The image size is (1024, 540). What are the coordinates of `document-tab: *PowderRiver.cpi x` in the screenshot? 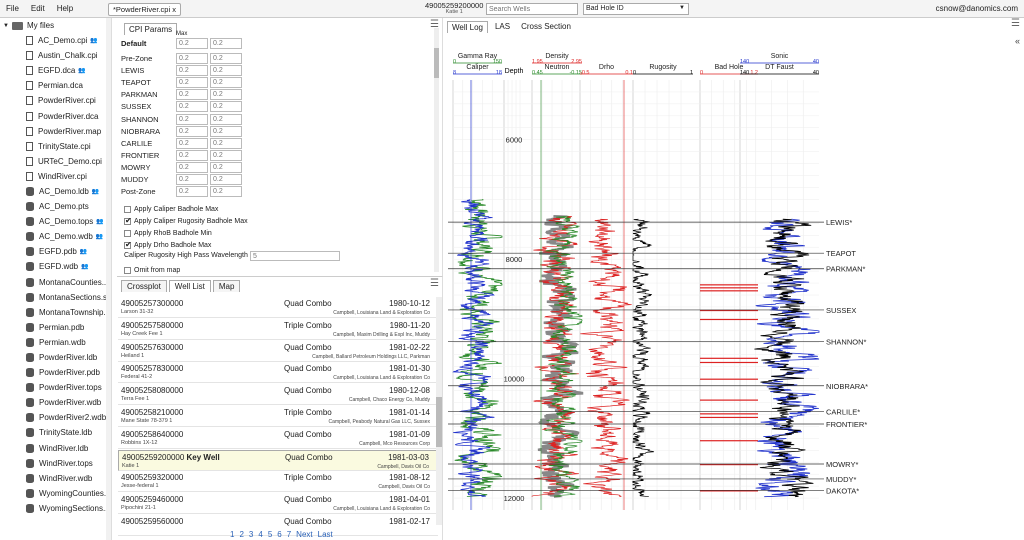 It's located at (144, 9).